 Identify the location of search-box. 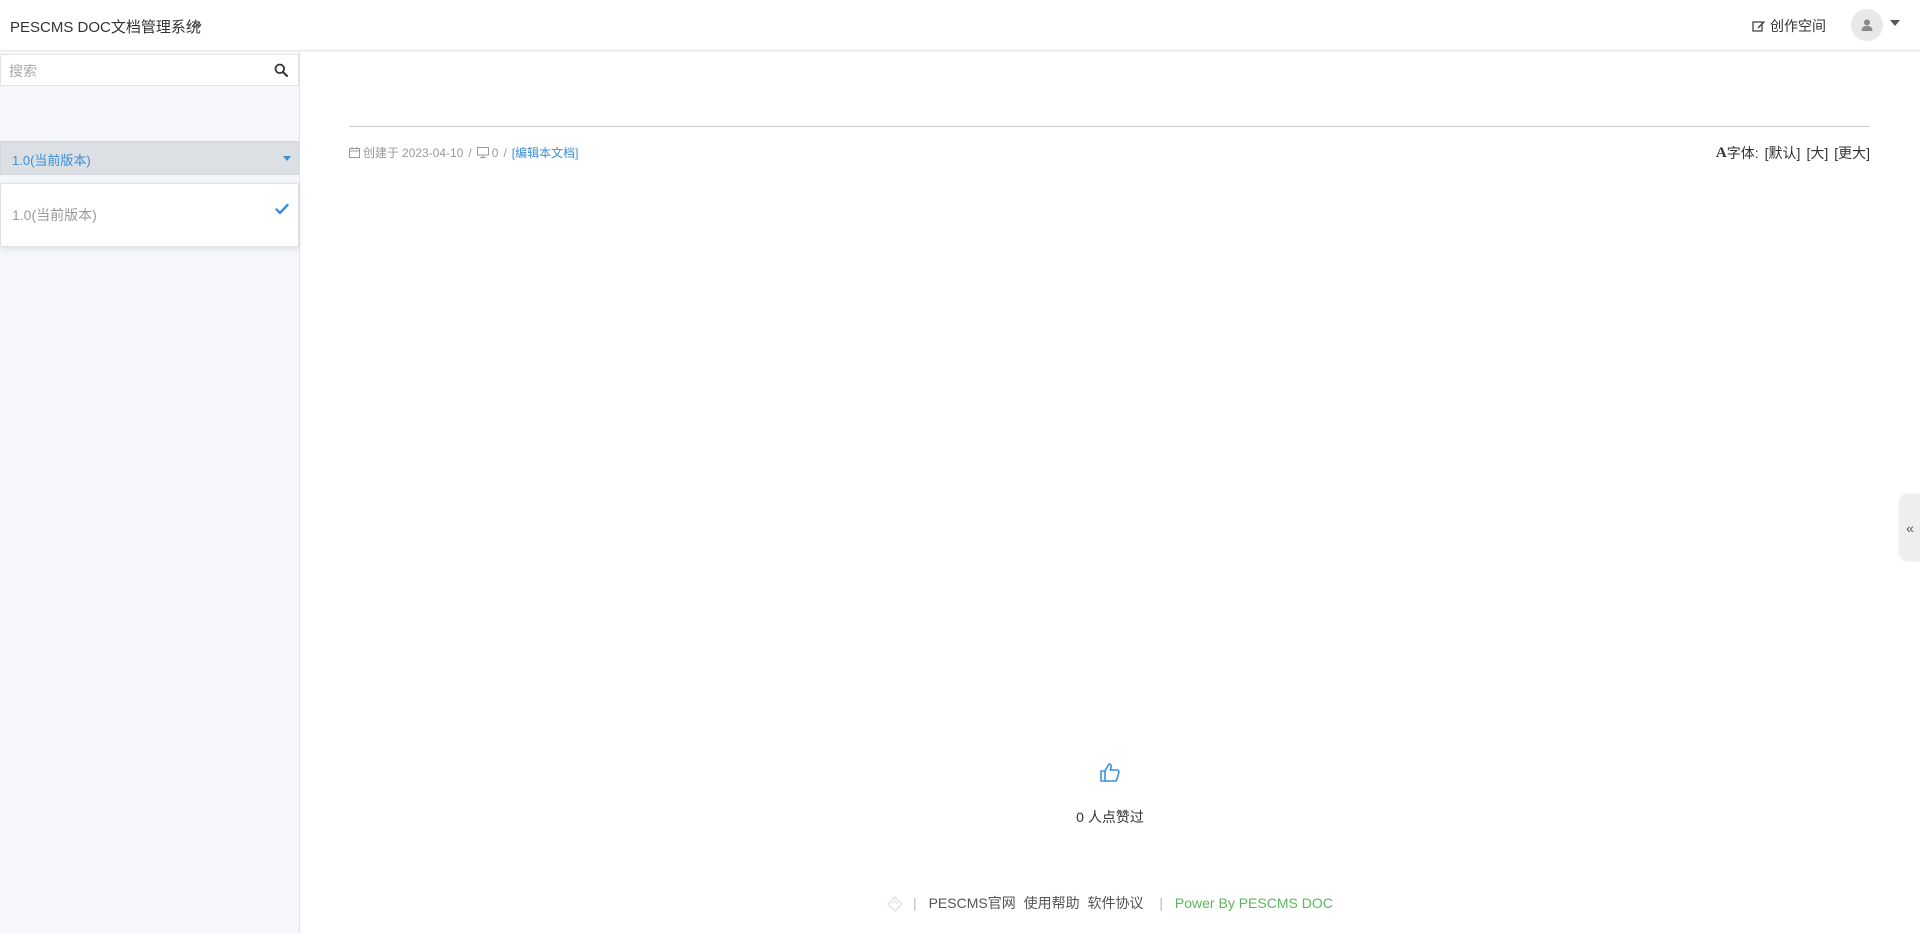
(149, 70).